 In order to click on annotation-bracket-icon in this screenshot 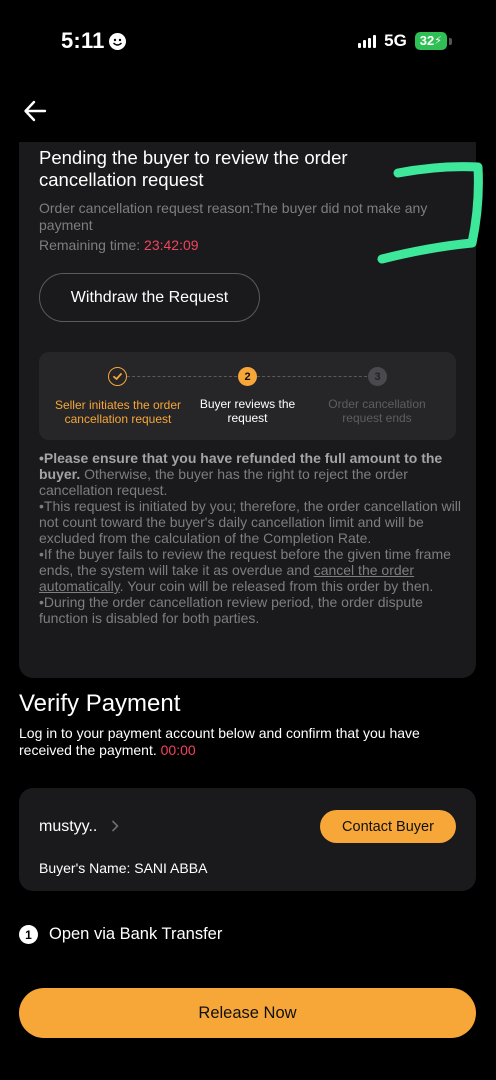, I will do `click(430, 213)`.